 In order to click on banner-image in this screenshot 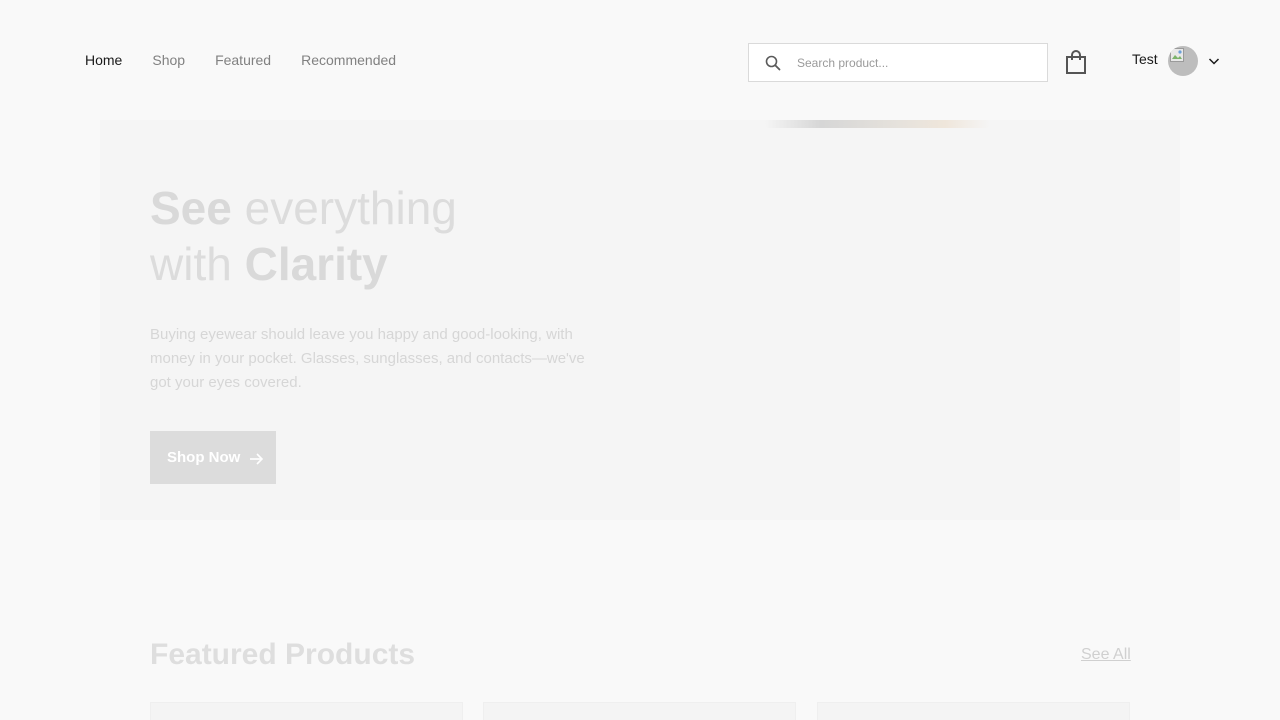, I will do `click(877, 124)`.